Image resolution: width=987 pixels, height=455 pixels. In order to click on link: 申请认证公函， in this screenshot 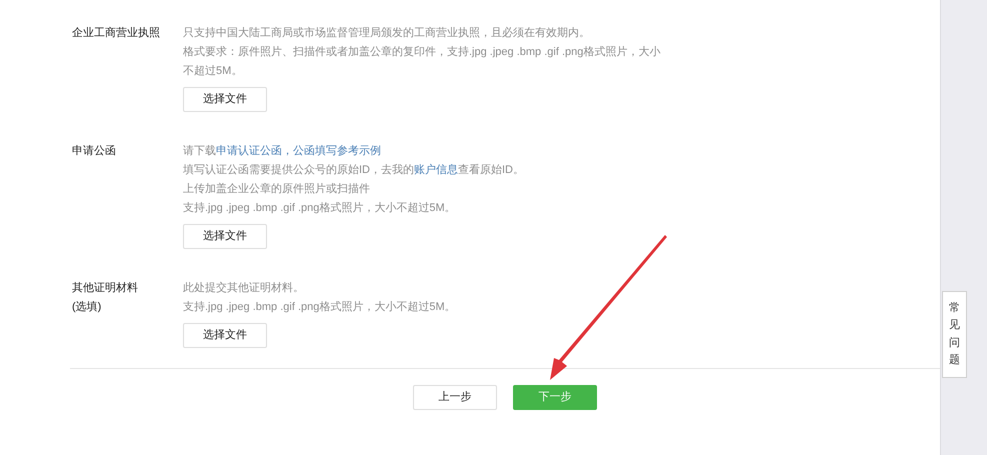, I will do `click(254, 151)`.